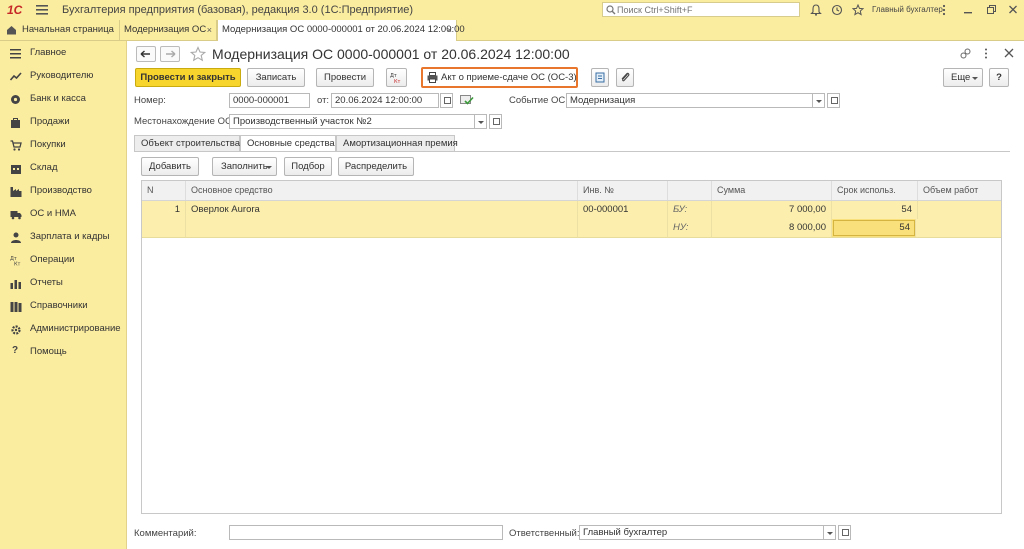 The image size is (1024, 549). Describe the element at coordinates (63, 237) in the screenshot. I see `sidebar-item-salary: Зарплата и кадры` at that location.